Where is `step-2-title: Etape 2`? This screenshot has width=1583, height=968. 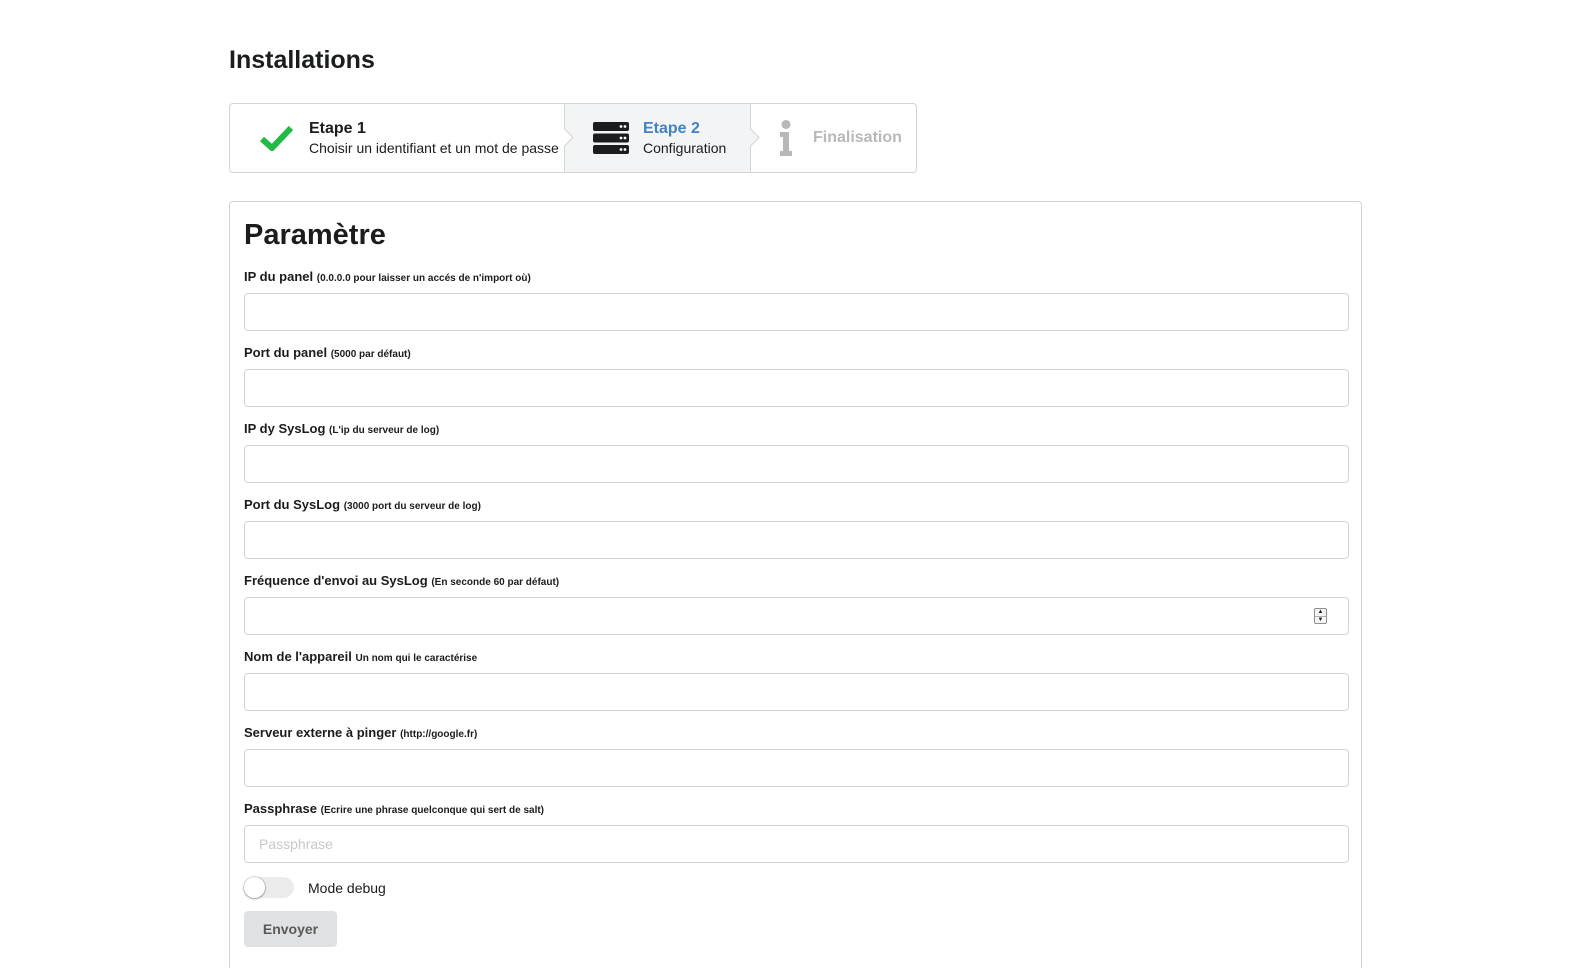 step-2-title: Etape 2 is located at coordinates (671, 128).